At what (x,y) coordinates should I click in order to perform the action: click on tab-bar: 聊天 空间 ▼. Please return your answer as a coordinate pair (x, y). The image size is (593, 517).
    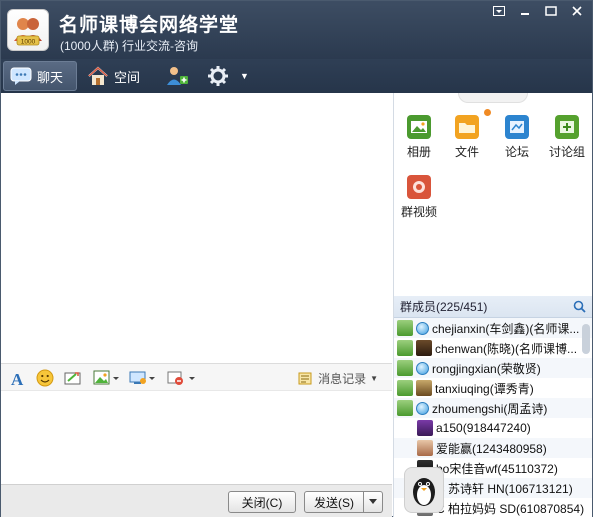
    Looking at the image, I should click on (296, 76).